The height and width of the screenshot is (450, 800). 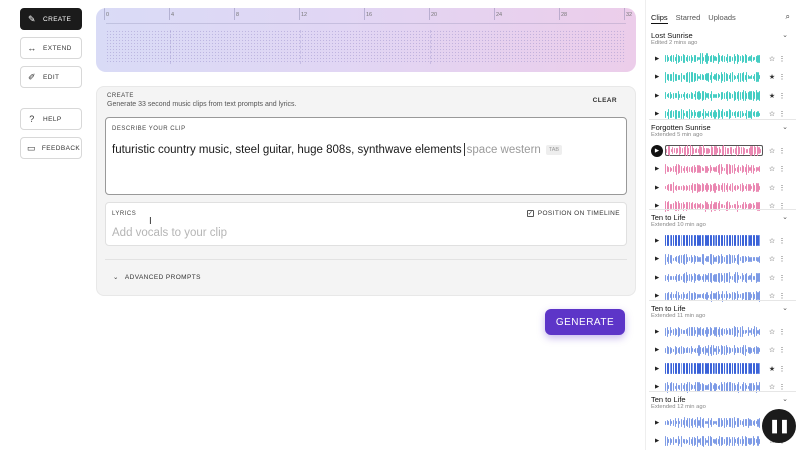 What do you see at coordinates (688, 18) in the screenshot?
I see `tab-starred: Starred` at bounding box center [688, 18].